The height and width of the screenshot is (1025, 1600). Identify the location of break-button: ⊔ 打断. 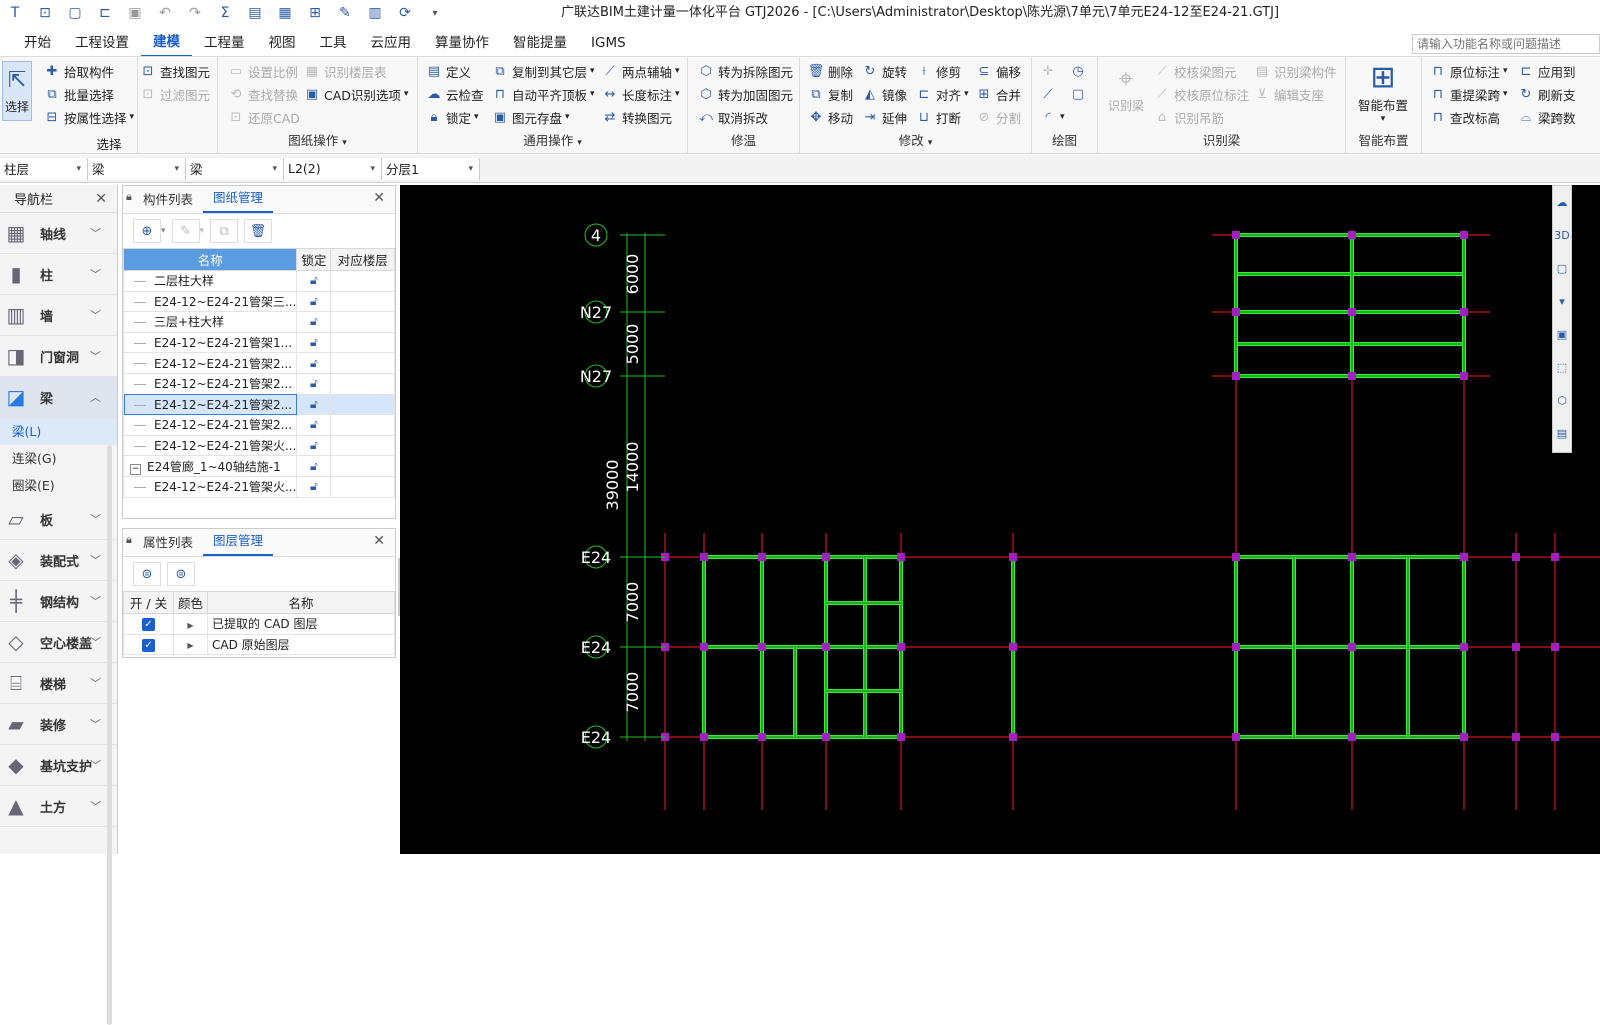
(938, 117).